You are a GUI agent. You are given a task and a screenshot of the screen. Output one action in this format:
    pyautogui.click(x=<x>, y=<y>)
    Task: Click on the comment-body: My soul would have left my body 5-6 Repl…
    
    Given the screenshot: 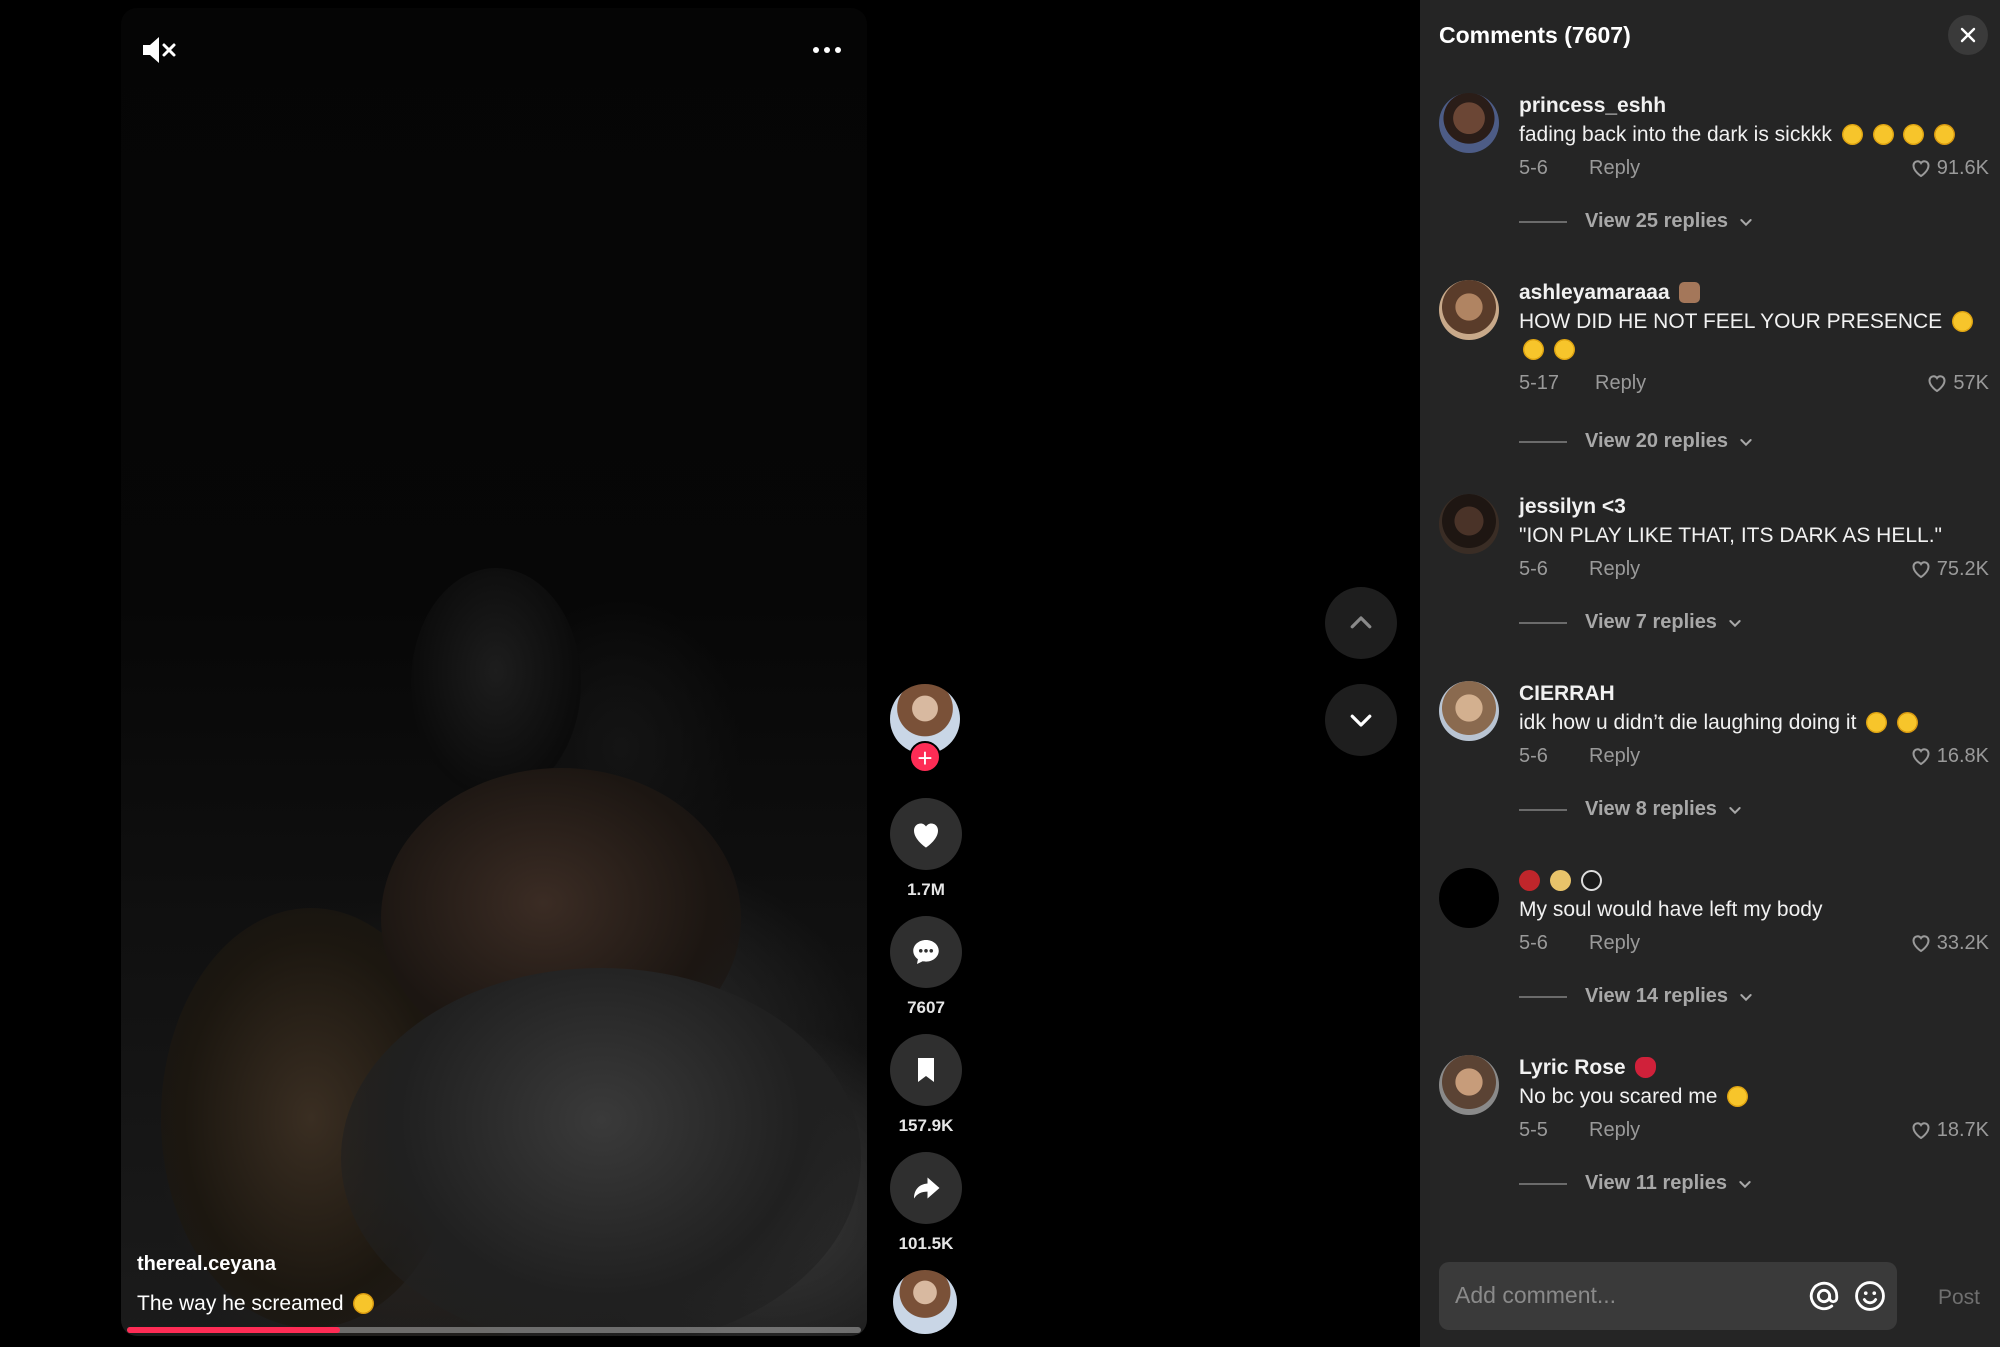 What is the action you would take?
    pyautogui.click(x=1754, y=913)
    